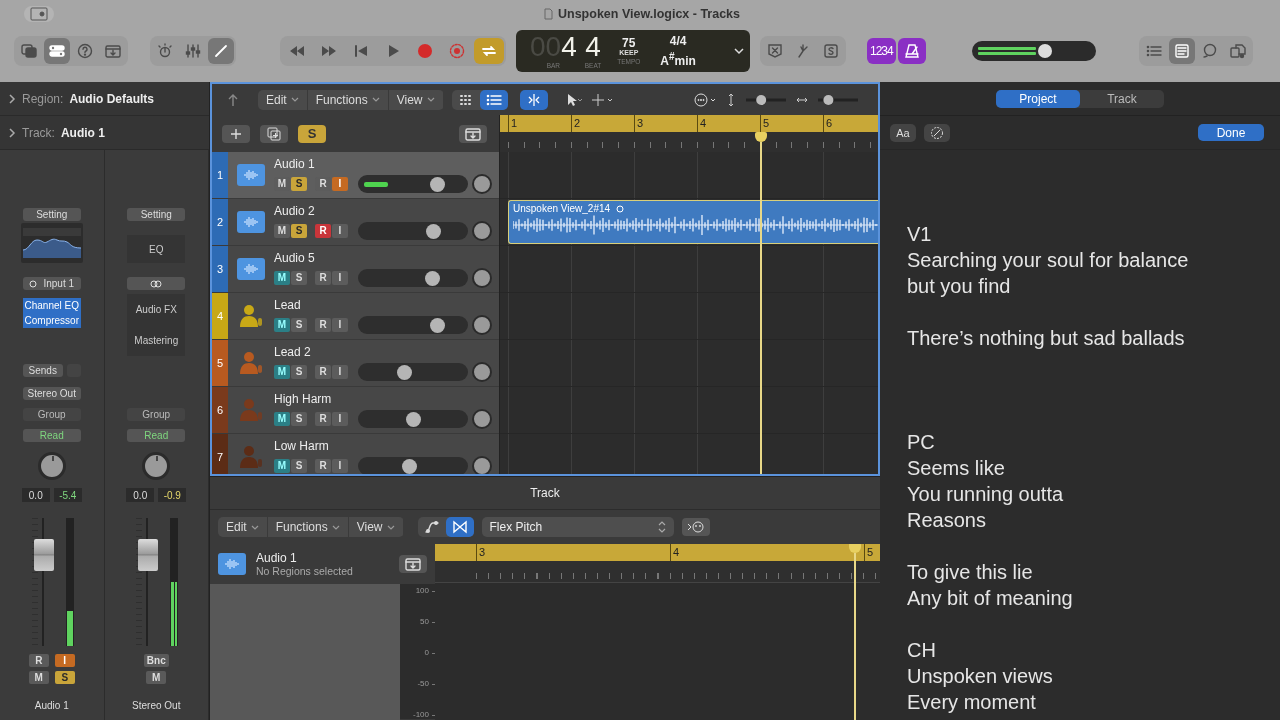  What do you see at coordinates (1231, 132) in the screenshot?
I see `done-button: Done` at bounding box center [1231, 132].